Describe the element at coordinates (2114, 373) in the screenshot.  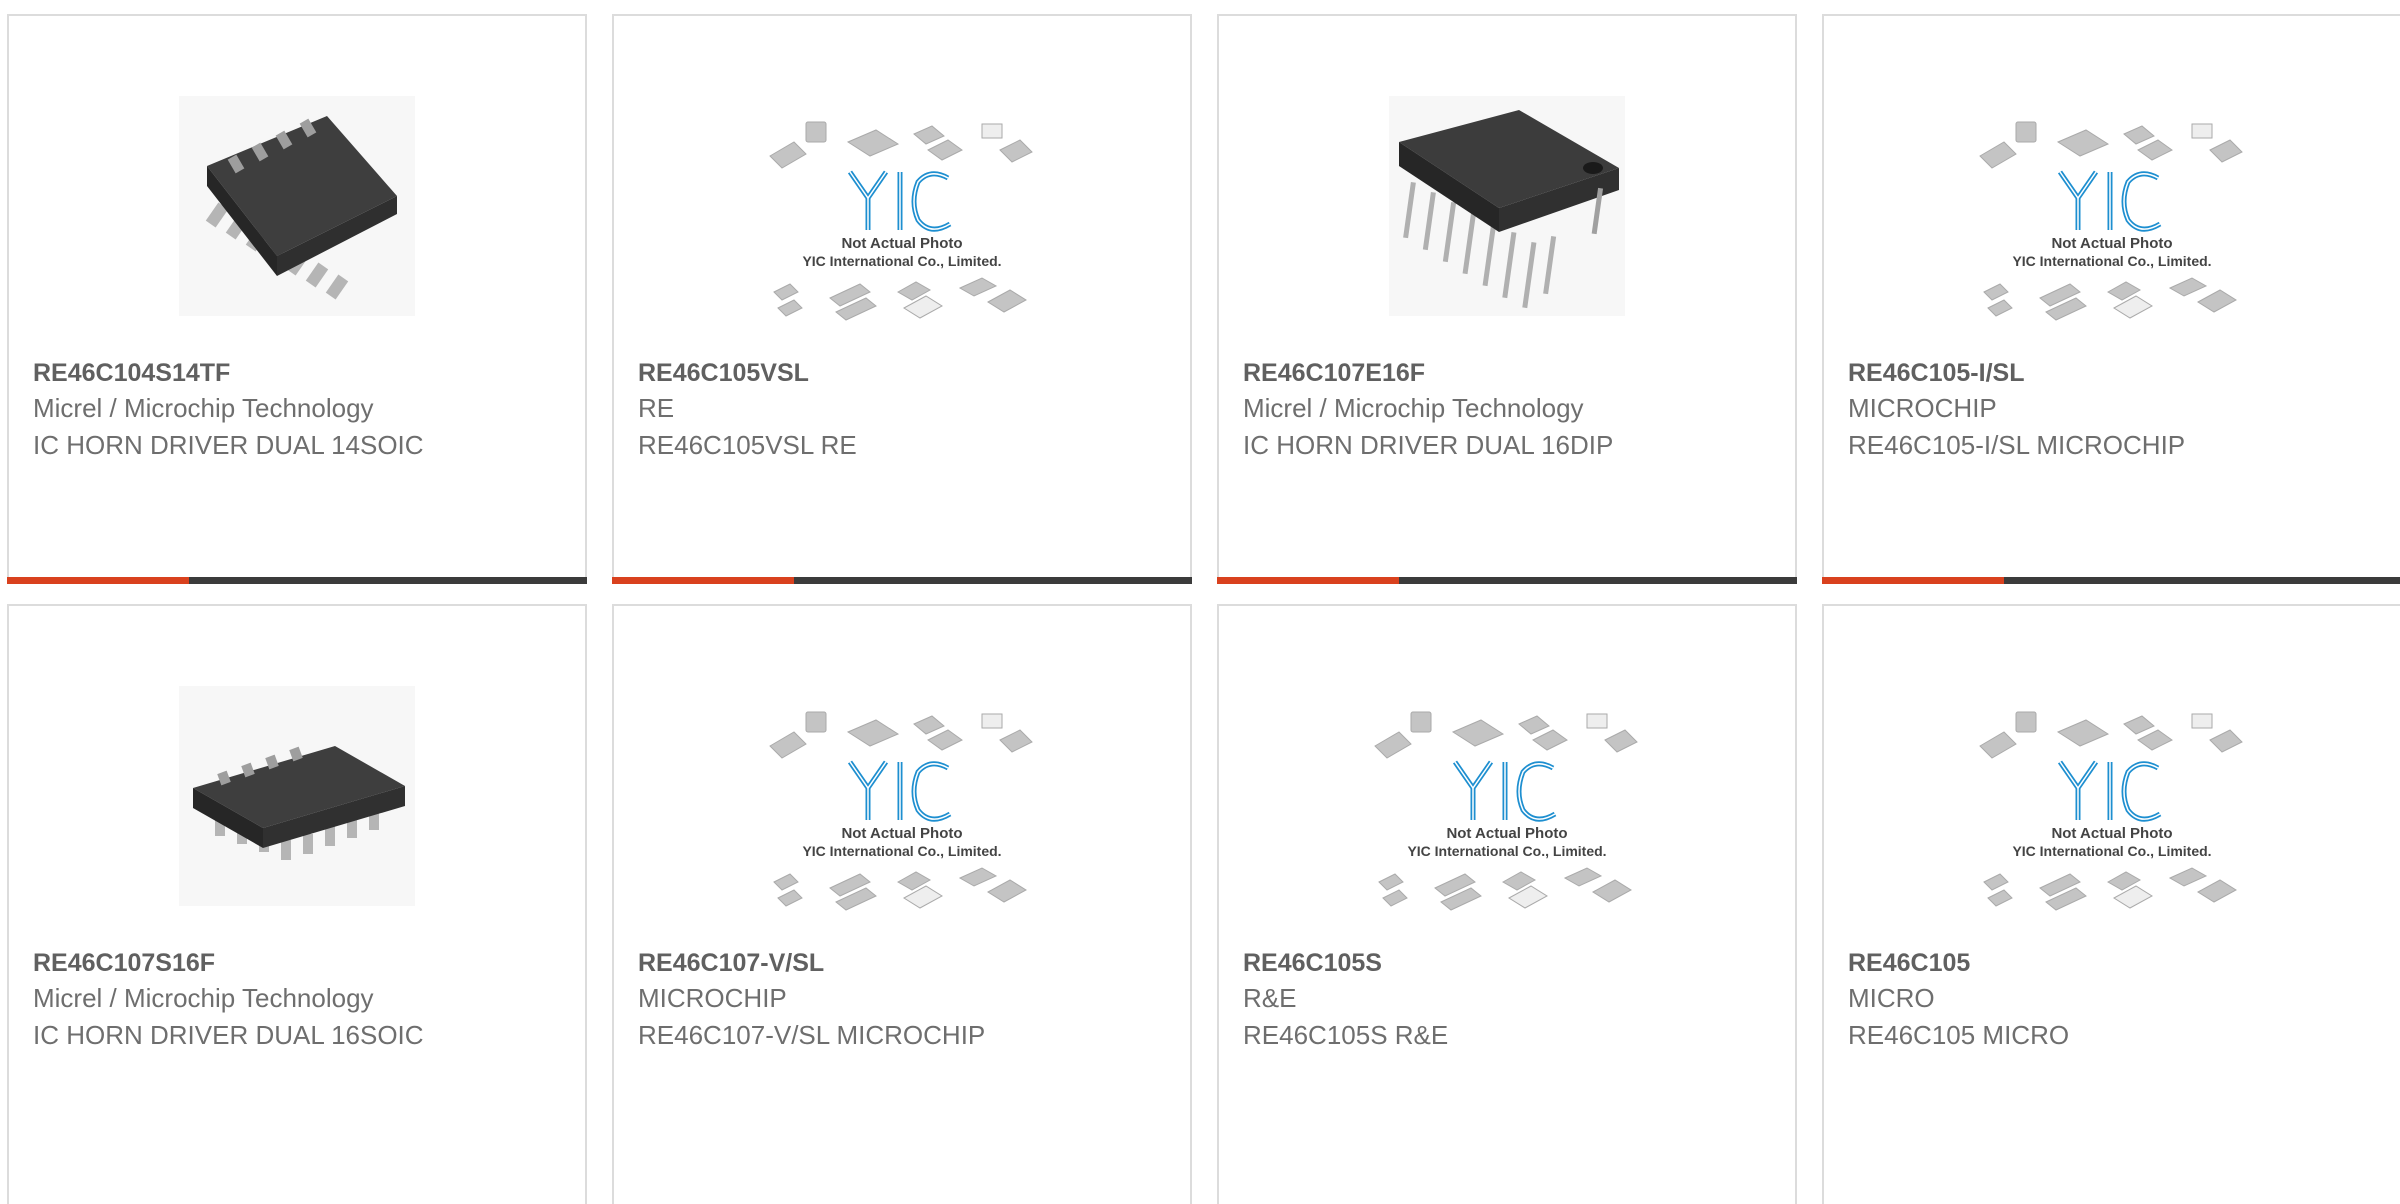
I see `part-number: RE46C105-I/SL` at that location.